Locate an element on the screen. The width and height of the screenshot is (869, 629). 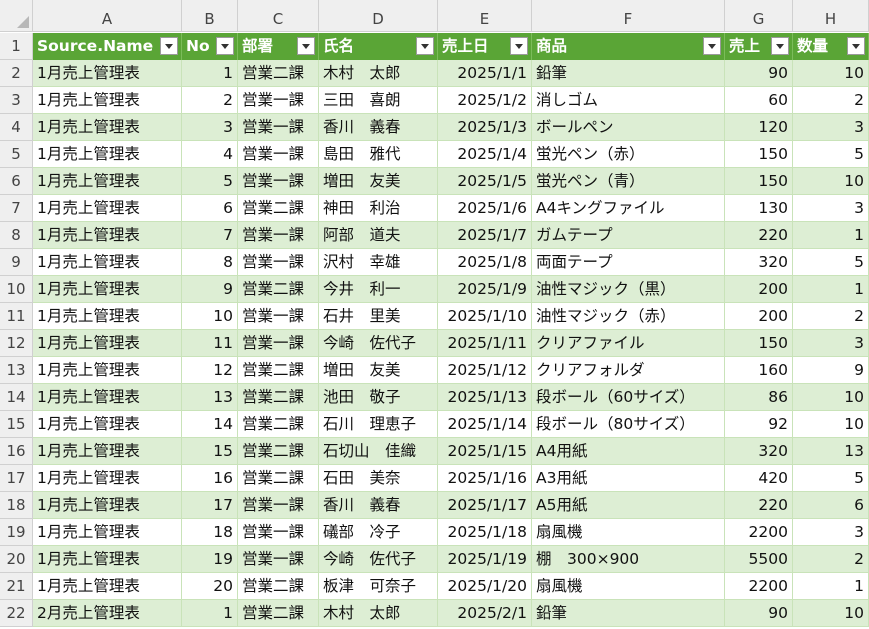
table-cell: 蛍光ペン（青） is located at coordinates (628, 181).